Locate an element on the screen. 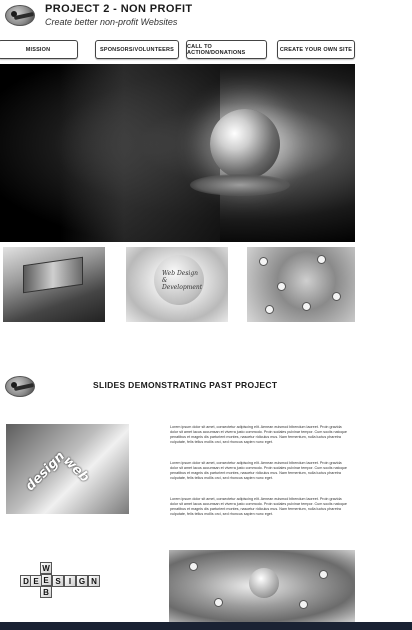  globe-icon is located at coordinates (245, 144).